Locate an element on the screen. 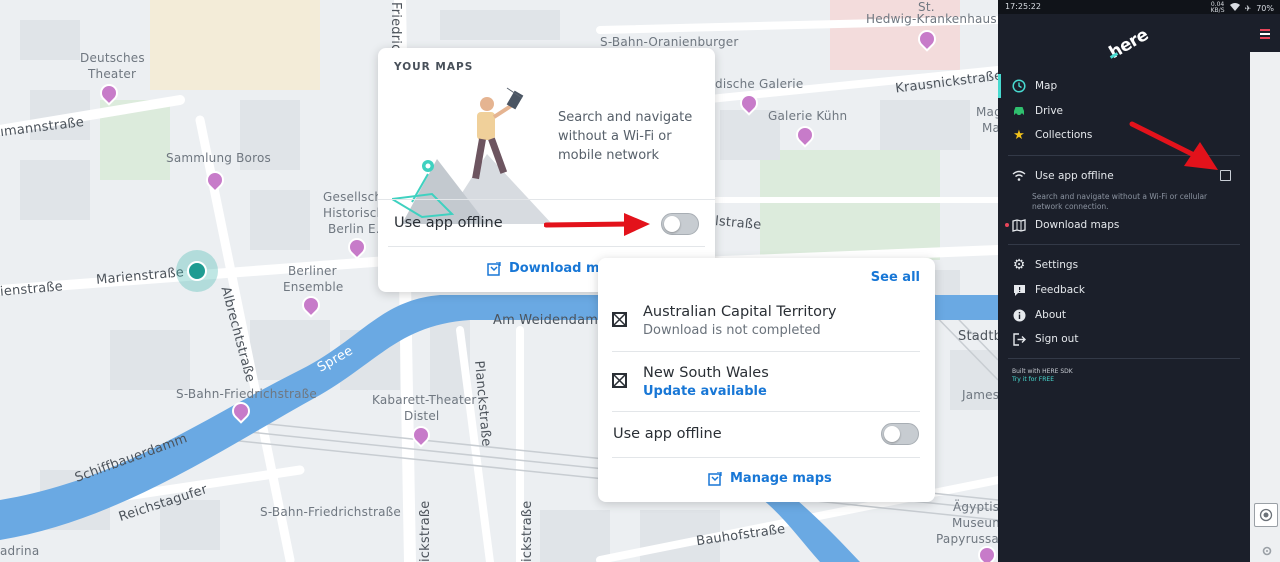  nav-item-collections: ★ Collections is located at coordinates (1052, 135).